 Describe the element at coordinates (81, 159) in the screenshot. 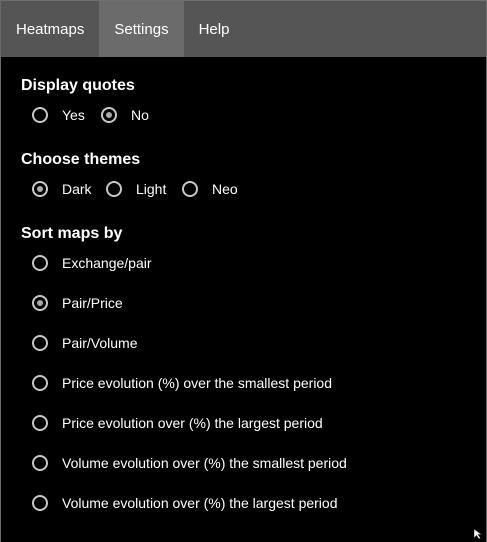

I see `choose-themes-title: Choose themes` at that location.